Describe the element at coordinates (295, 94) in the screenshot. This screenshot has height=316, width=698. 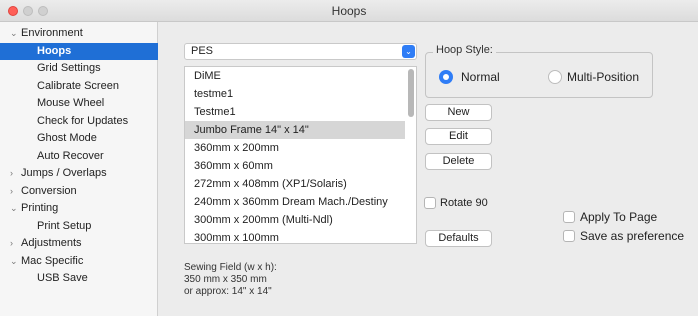
I see `hoop-list-item: testme1` at that location.